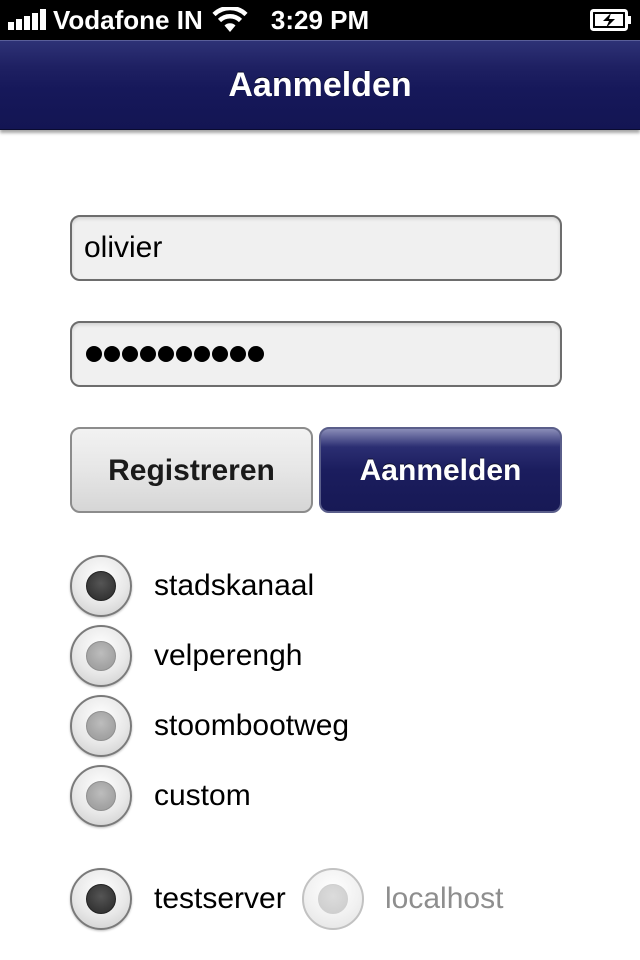 This screenshot has width=640, height=960. I want to click on page-title: Aanmelden, so click(320, 85).